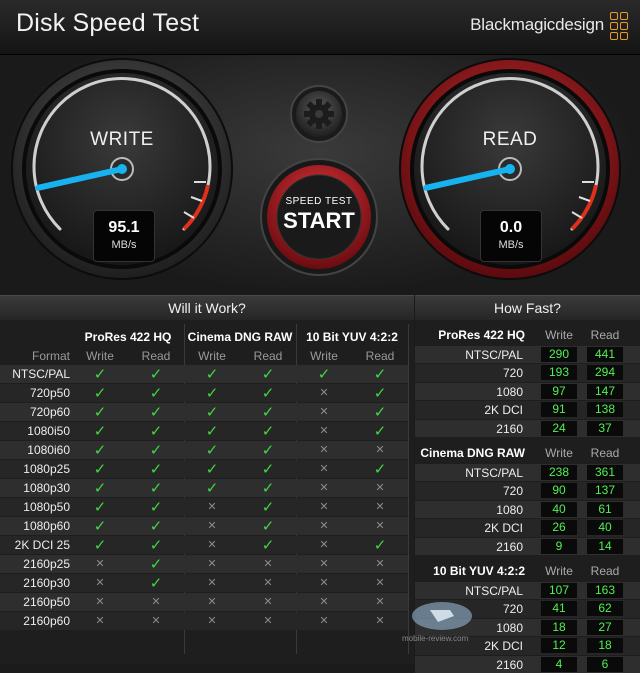 This screenshot has height=673, width=640. Describe the element at coordinates (49, 412) in the screenshot. I see `row-format-label: 720p60` at that location.